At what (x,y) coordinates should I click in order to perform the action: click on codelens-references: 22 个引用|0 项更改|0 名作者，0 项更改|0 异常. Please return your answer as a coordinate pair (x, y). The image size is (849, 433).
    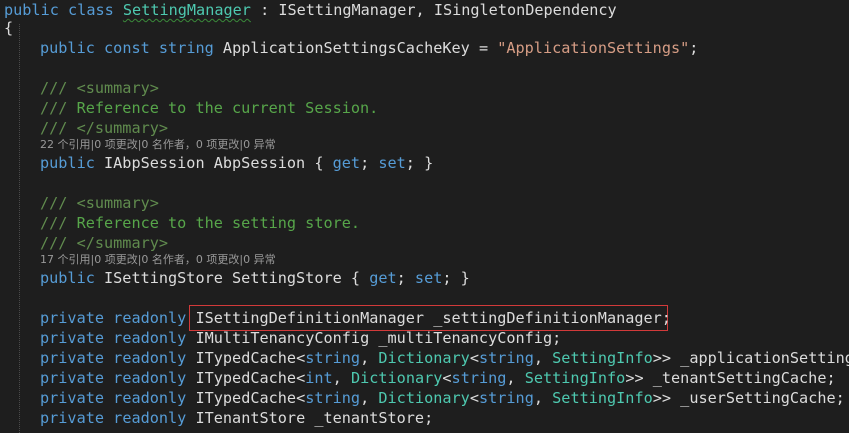
    Looking at the image, I should click on (158, 145).